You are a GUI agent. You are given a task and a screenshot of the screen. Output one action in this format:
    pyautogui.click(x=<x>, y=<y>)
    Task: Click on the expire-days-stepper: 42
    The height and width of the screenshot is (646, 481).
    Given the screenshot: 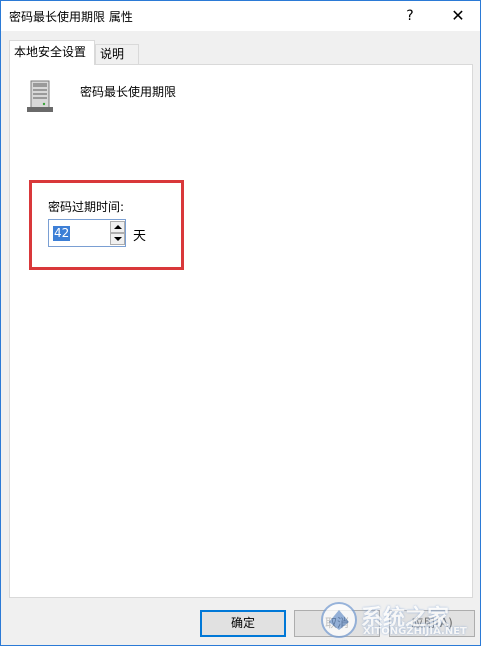 What is the action you would take?
    pyautogui.click(x=87, y=233)
    